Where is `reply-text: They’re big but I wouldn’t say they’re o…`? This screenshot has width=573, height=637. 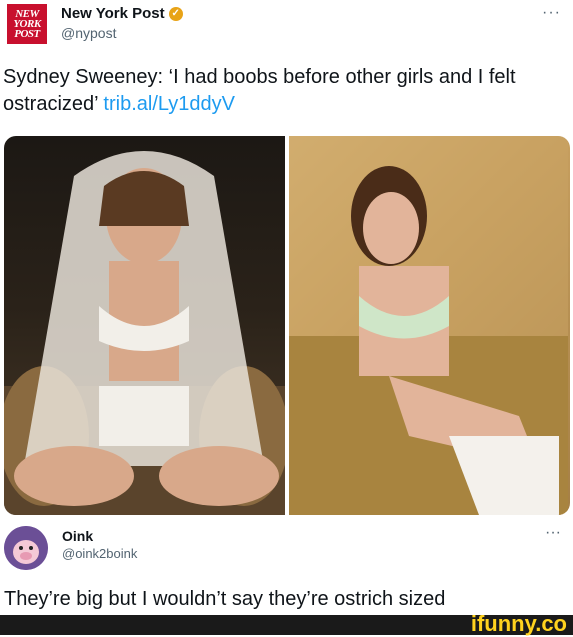 reply-text: They’re big but I wouldn’t say they’re o… is located at coordinates (225, 599).